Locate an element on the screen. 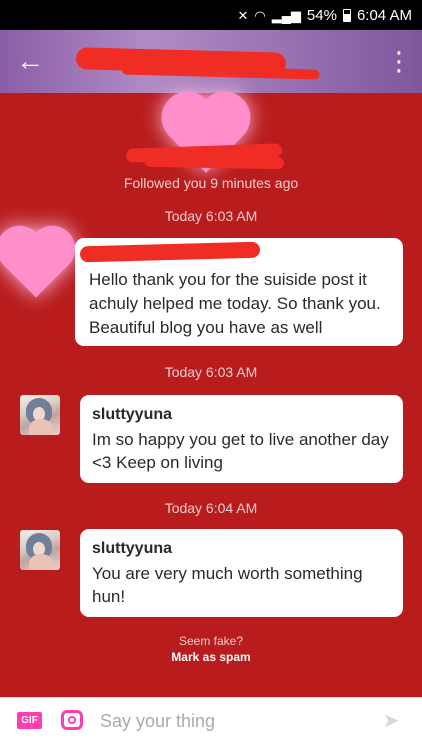 The height and width of the screenshot is (750, 422). message-text: You are very much worth something hun! is located at coordinates (227, 585).